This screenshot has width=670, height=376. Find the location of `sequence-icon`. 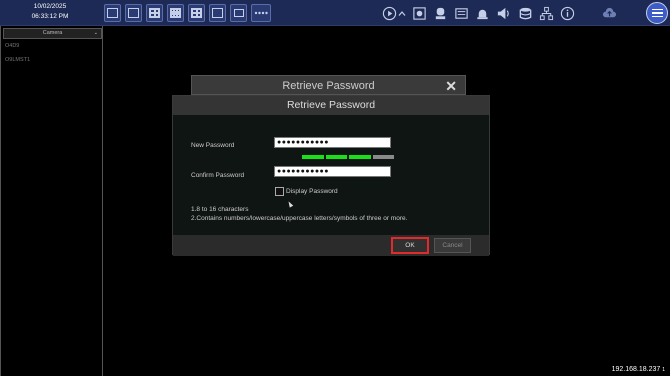

sequence-icon is located at coordinates (238, 13).